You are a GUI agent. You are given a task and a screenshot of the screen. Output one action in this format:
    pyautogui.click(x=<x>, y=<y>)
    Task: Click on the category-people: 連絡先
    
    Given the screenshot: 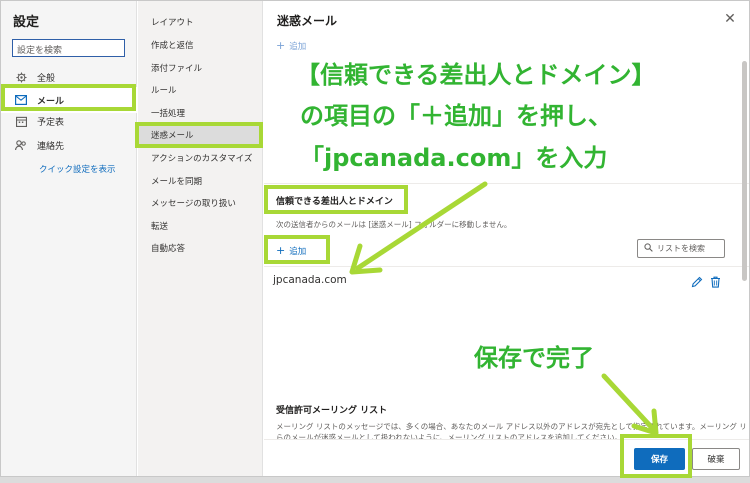 What is the action you would take?
    pyautogui.click(x=39, y=145)
    